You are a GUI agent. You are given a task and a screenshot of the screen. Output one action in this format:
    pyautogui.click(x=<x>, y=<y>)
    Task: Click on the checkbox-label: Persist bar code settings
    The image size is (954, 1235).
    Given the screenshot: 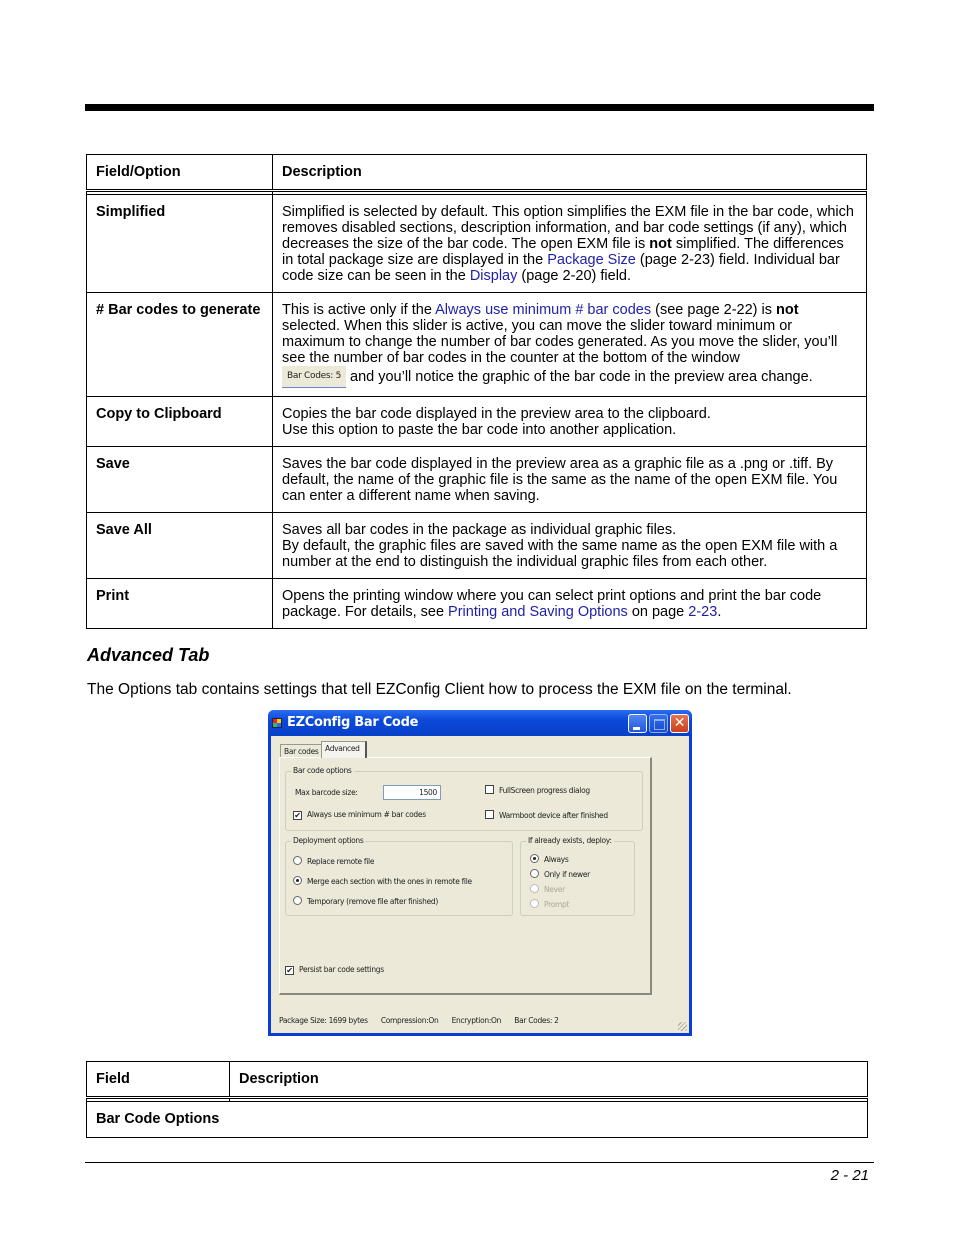 What is the action you would take?
    pyautogui.click(x=341, y=969)
    